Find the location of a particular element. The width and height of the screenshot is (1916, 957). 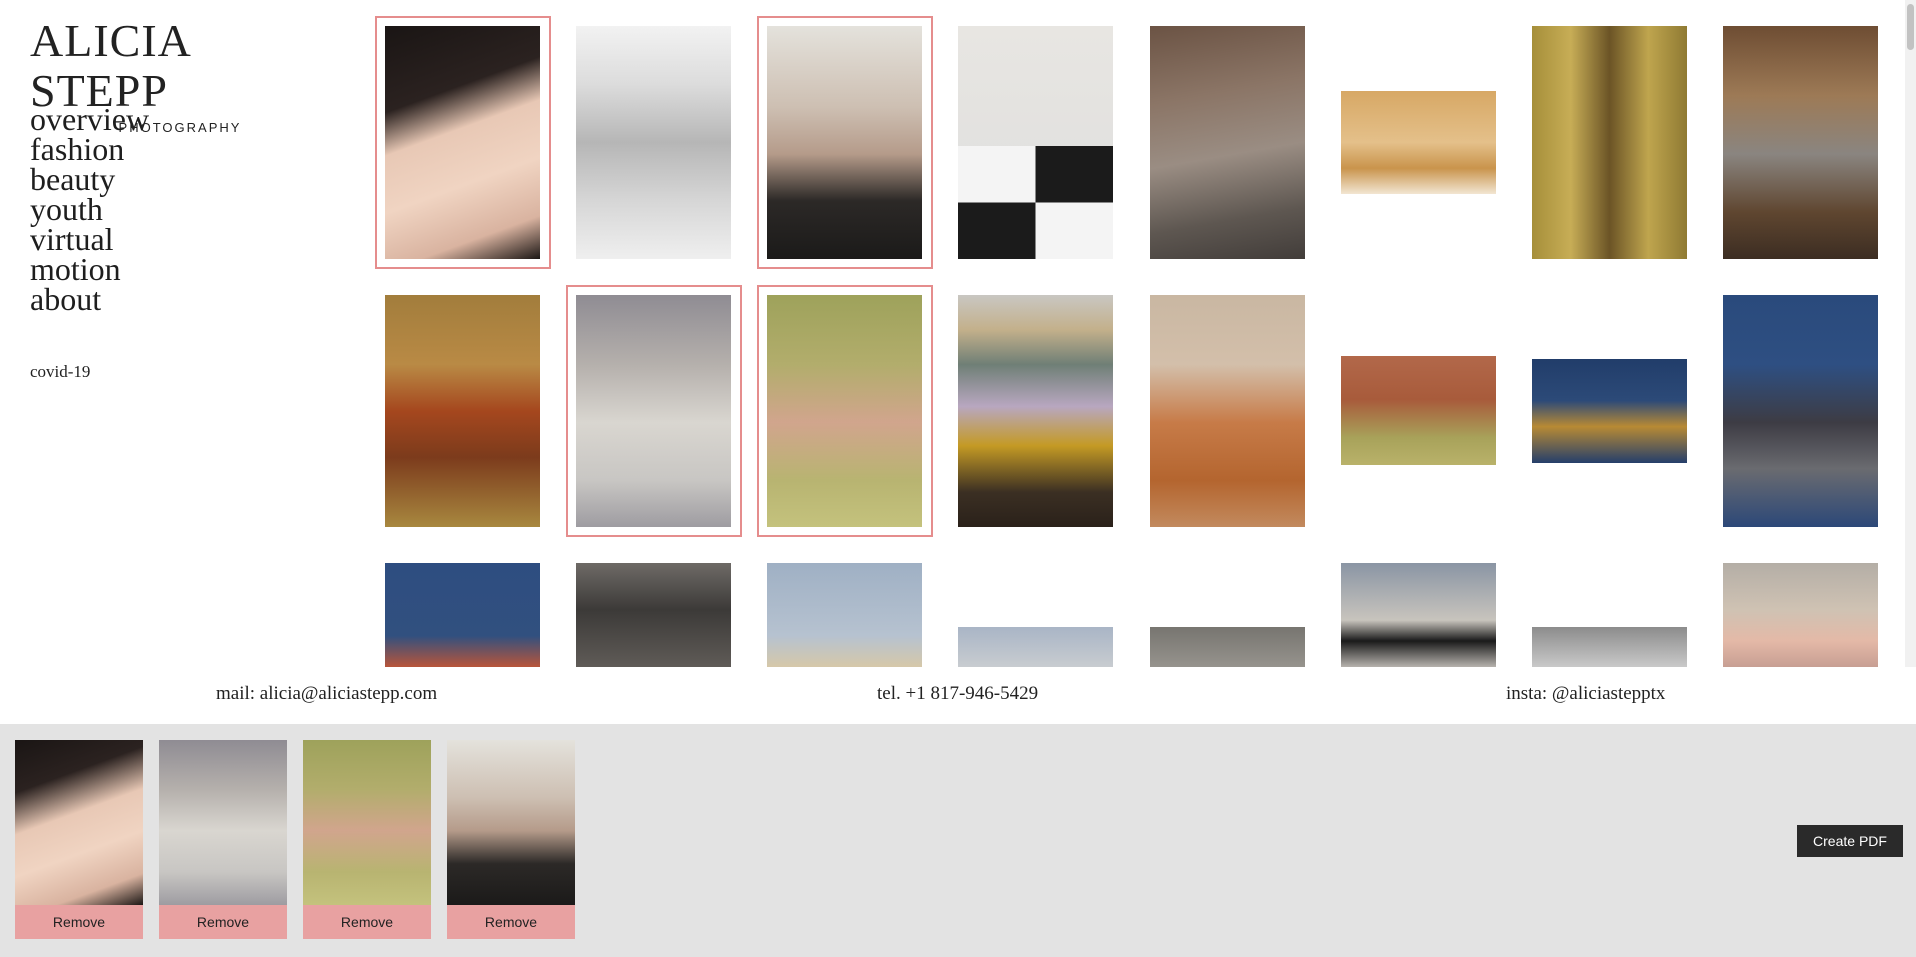

nav-item-beauty: beauty is located at coordinates (89, 179).